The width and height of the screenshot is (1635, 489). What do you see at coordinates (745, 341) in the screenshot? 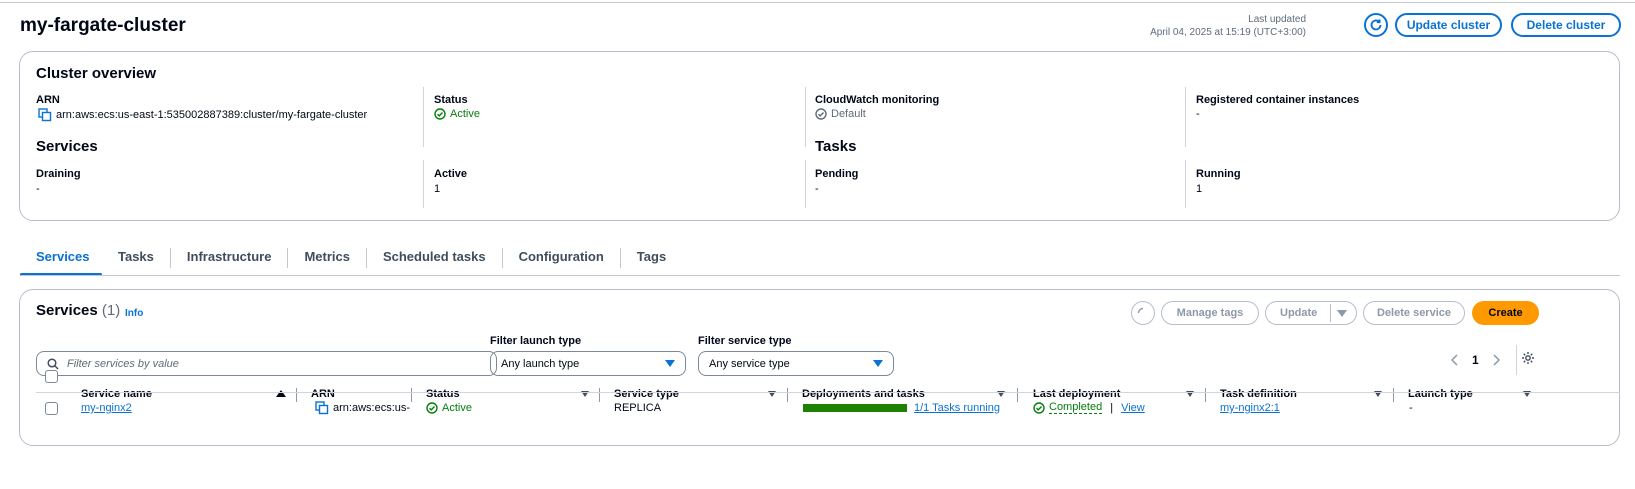
I see `filter-service-type-label: Filter service type` at bounding box center [745, 341].